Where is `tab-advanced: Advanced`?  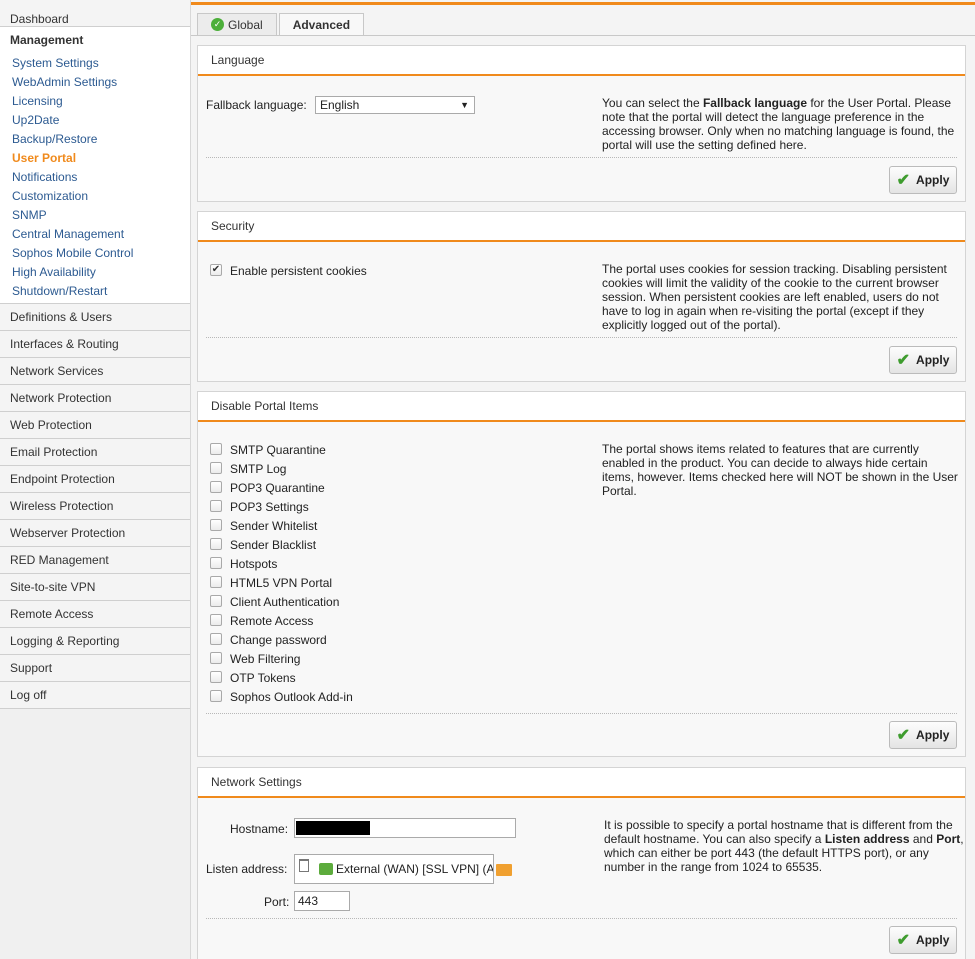 tab-advanced: Advanced is located at coordinates (321, 24).